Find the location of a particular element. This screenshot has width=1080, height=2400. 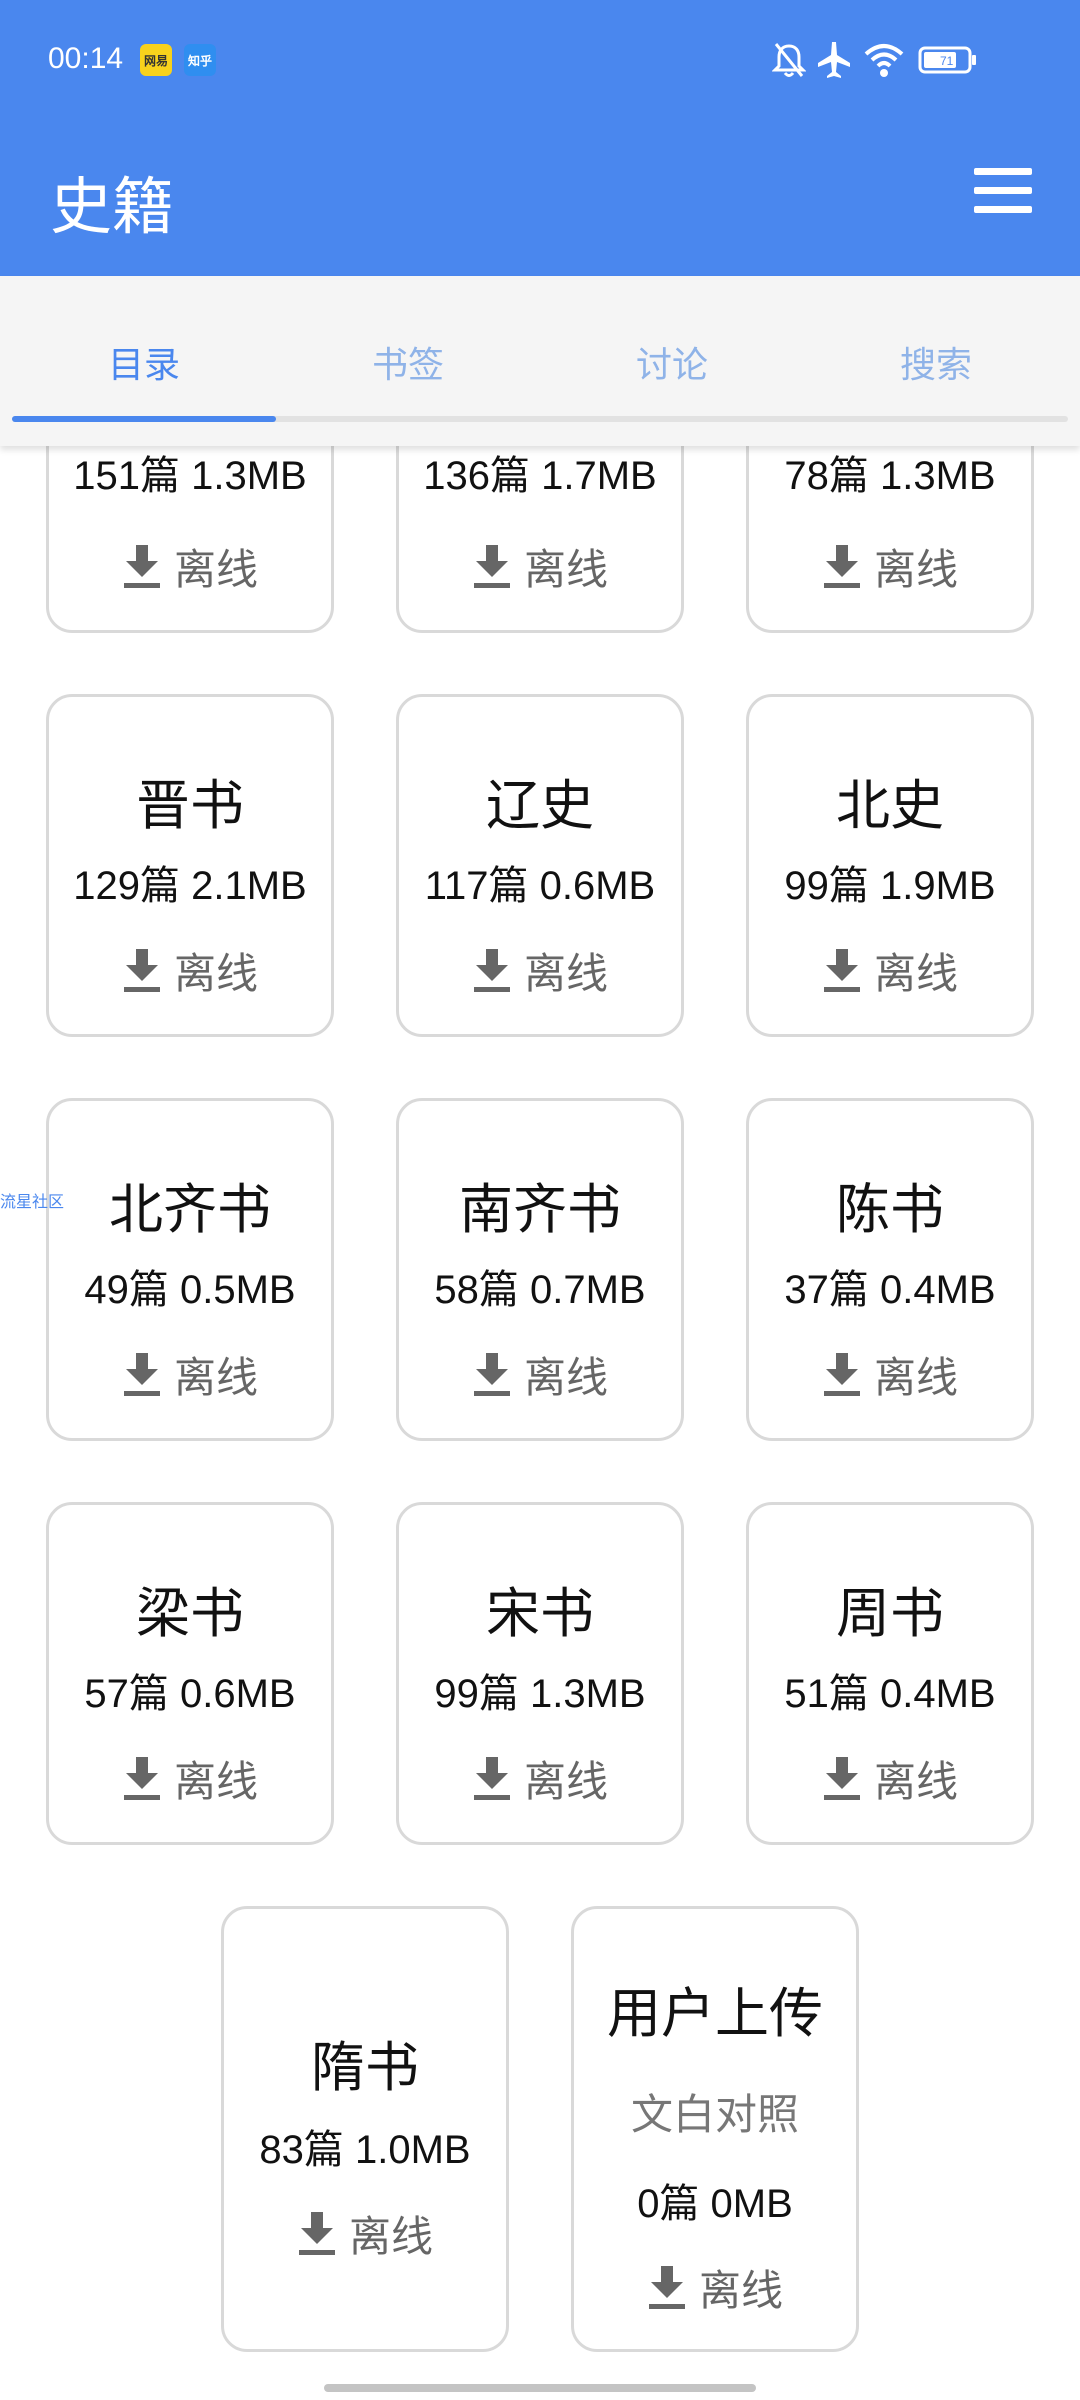

book-name: 南齐书 is located at coordinates (540, 1209).